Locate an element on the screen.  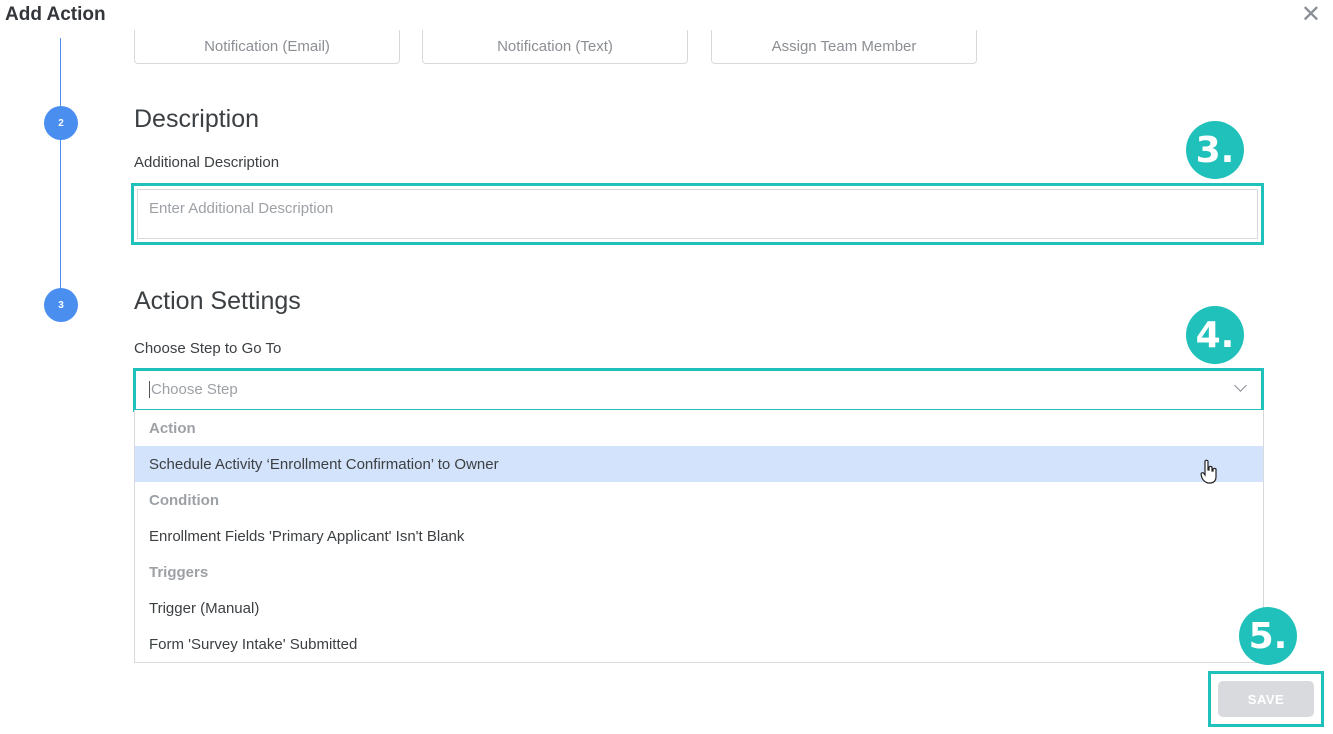
choose-step-label: Choose Step to Go To is located at coordinates (208, 348).